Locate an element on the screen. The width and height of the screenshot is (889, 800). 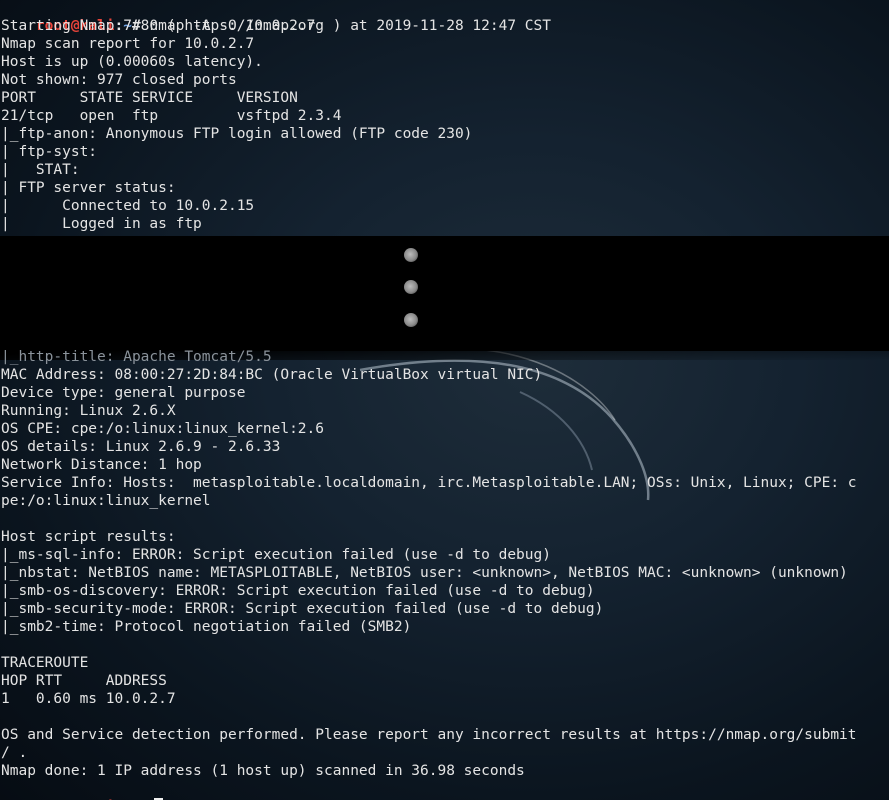
output-line: HOP RTT ADDRESS is located at coordinates (84, 681).